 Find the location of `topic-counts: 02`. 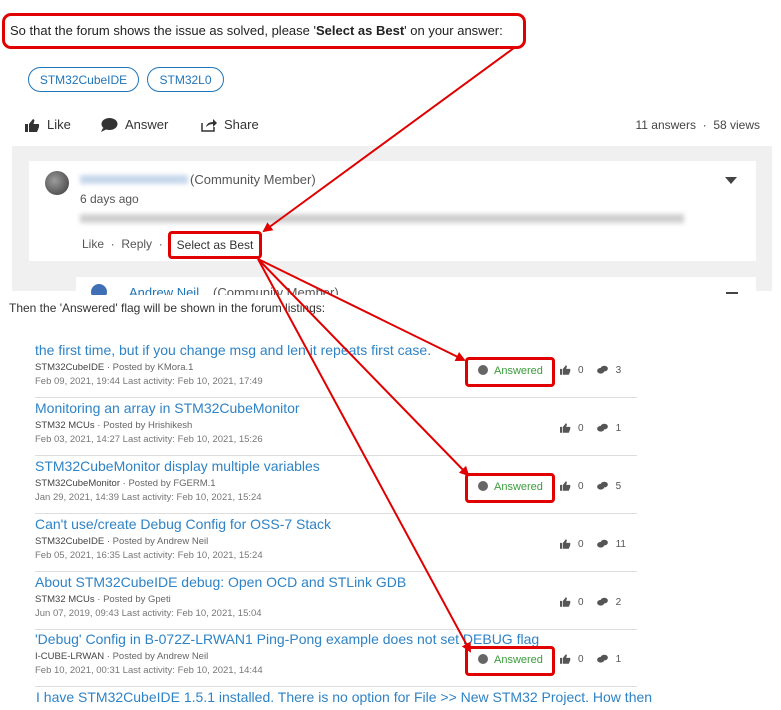

topic-counts: 02 is located at coordinates (590, 602).